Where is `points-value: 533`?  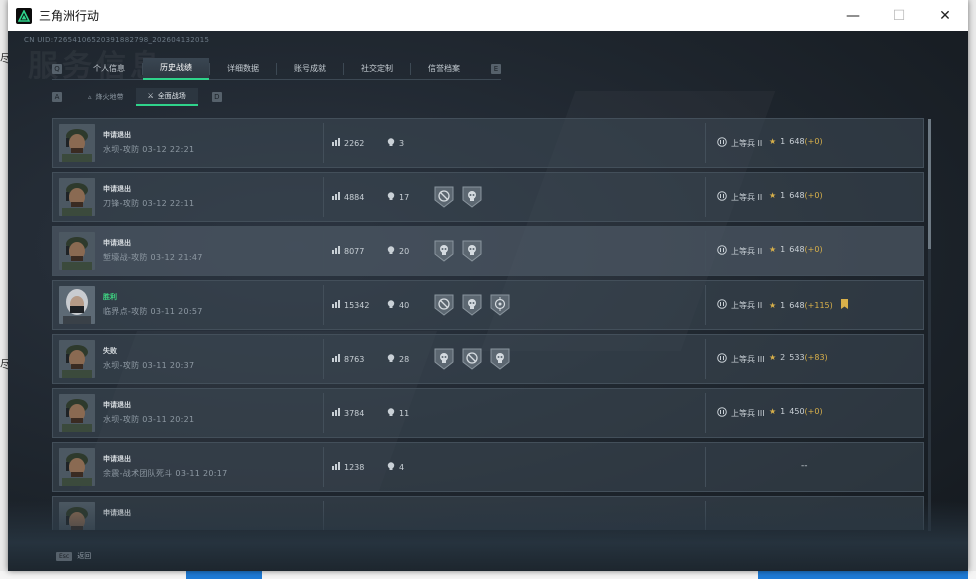
points-value: 533 is located at coordinates (797, 357).